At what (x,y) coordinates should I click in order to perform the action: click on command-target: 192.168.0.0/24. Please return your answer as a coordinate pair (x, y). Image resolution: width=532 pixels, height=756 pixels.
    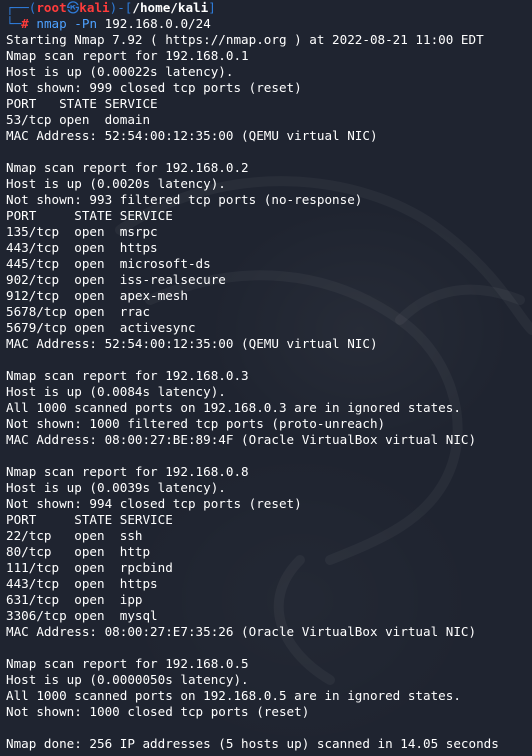
    Looking at the image, I should click on (157, 23).